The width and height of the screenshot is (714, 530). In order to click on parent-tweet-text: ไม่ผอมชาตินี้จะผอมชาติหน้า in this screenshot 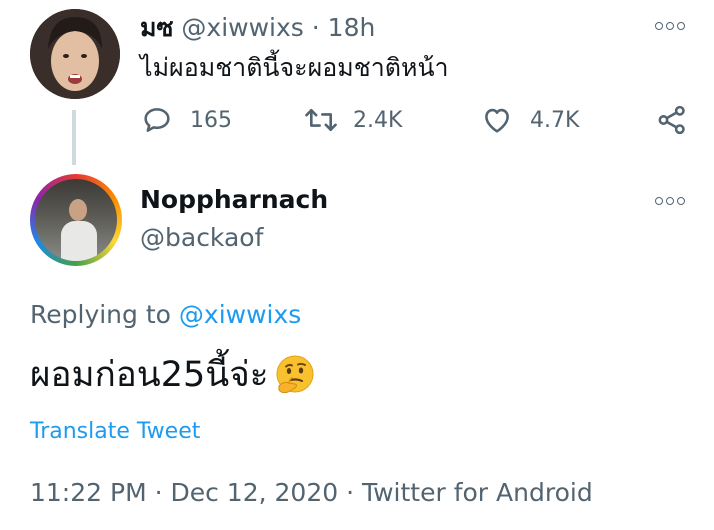, I will do `click(294, 67)`.